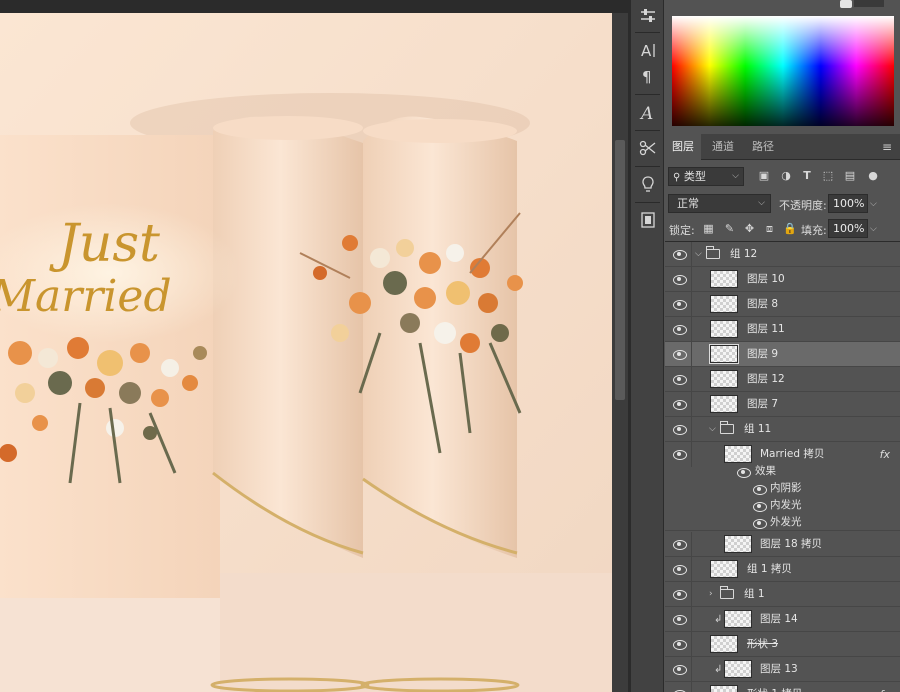 The height and width of the screenshot is (692, 900). What do you see at coordinates (719, 203) in the screenshot?
I see `blend-mode-select: 正常 ⌵` at bounding box center [719, 203].